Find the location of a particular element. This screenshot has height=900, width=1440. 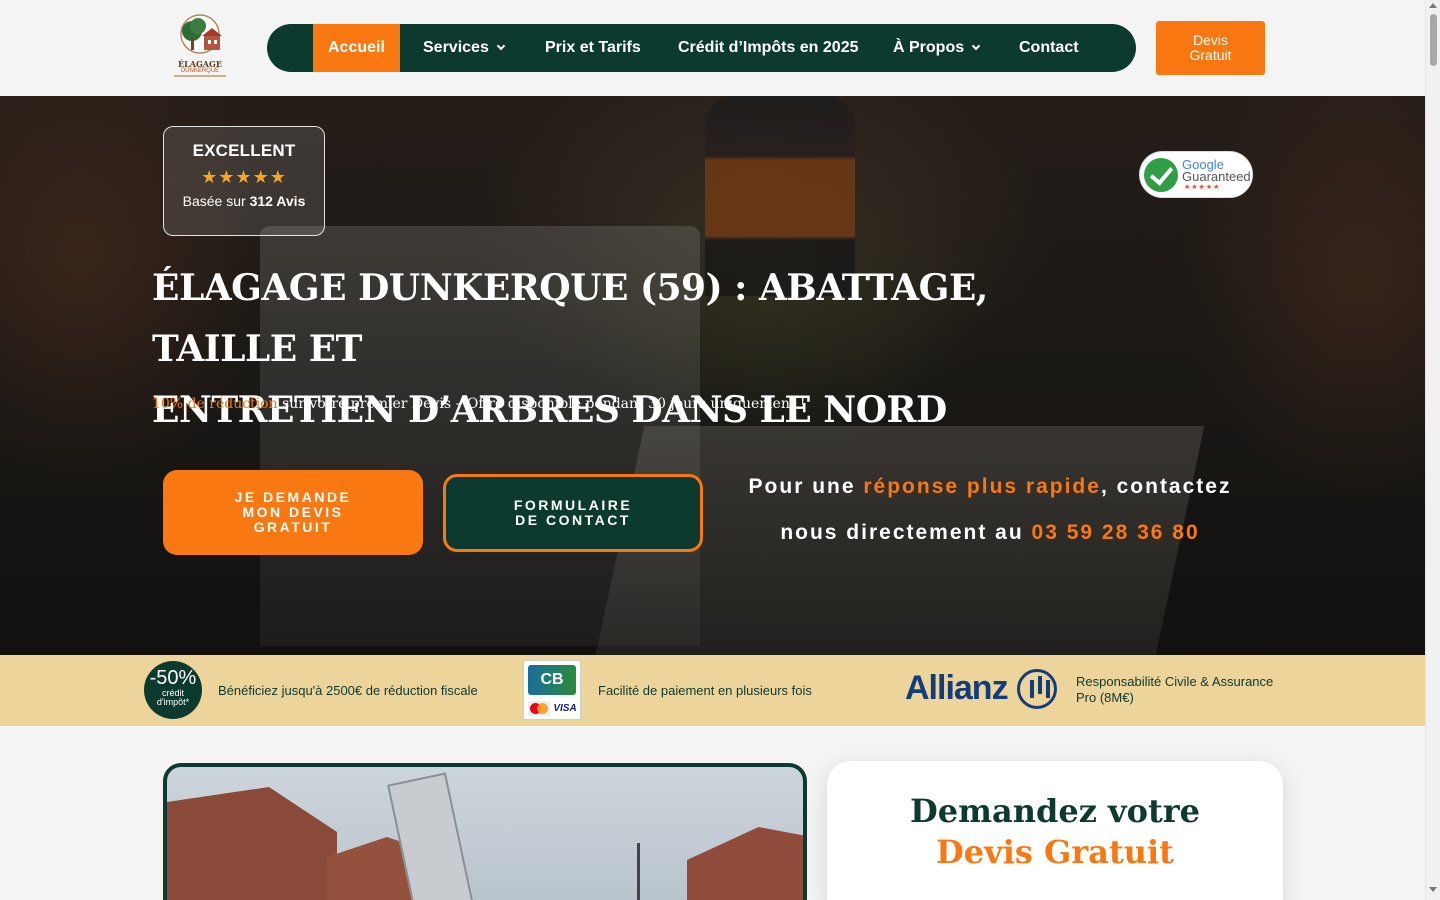

insurance-line2: Pro (8M€) is located at coordinates (1105, 697).